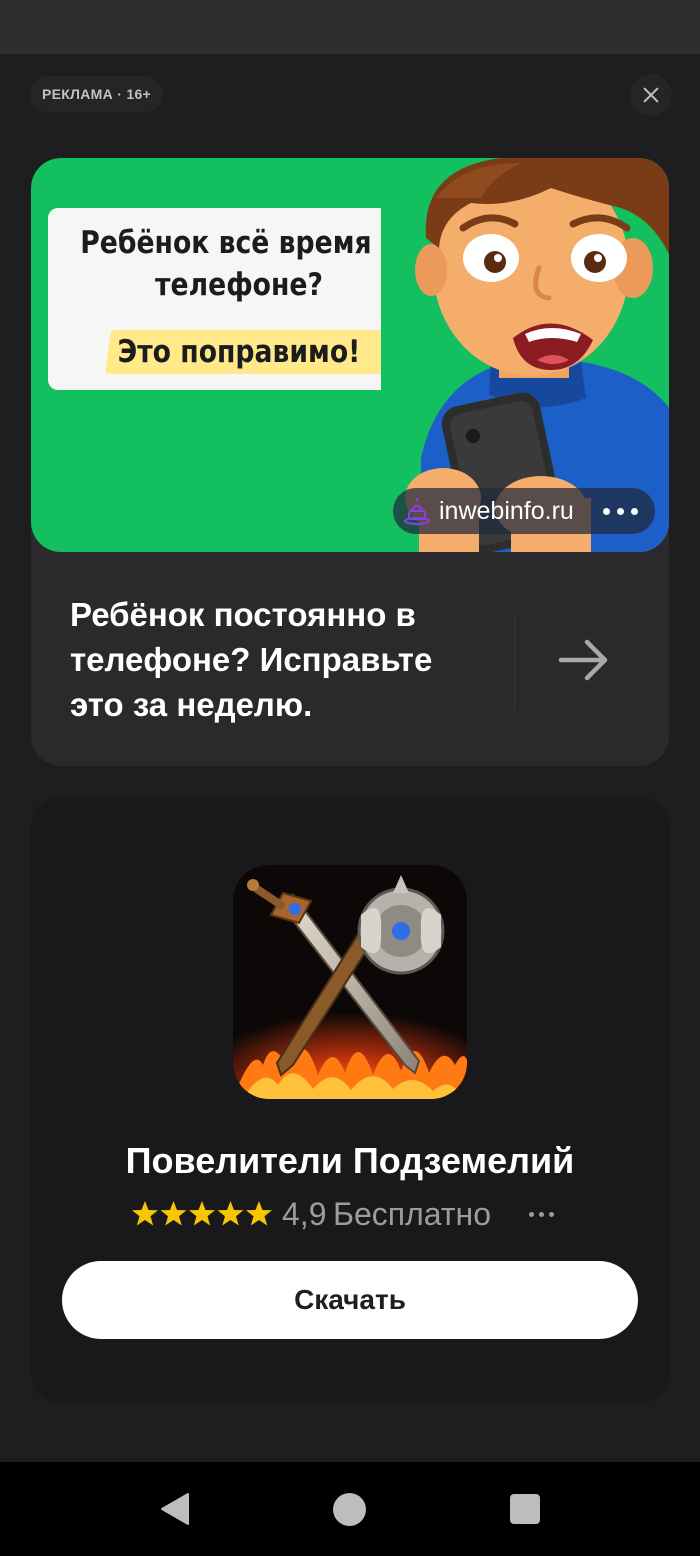 The height and width of the screenshot is (1556, 700). What do you see at coordinates (582, 660) in the screenshot?
I see `arrow-right-icon` at bounding box center [582, 660].